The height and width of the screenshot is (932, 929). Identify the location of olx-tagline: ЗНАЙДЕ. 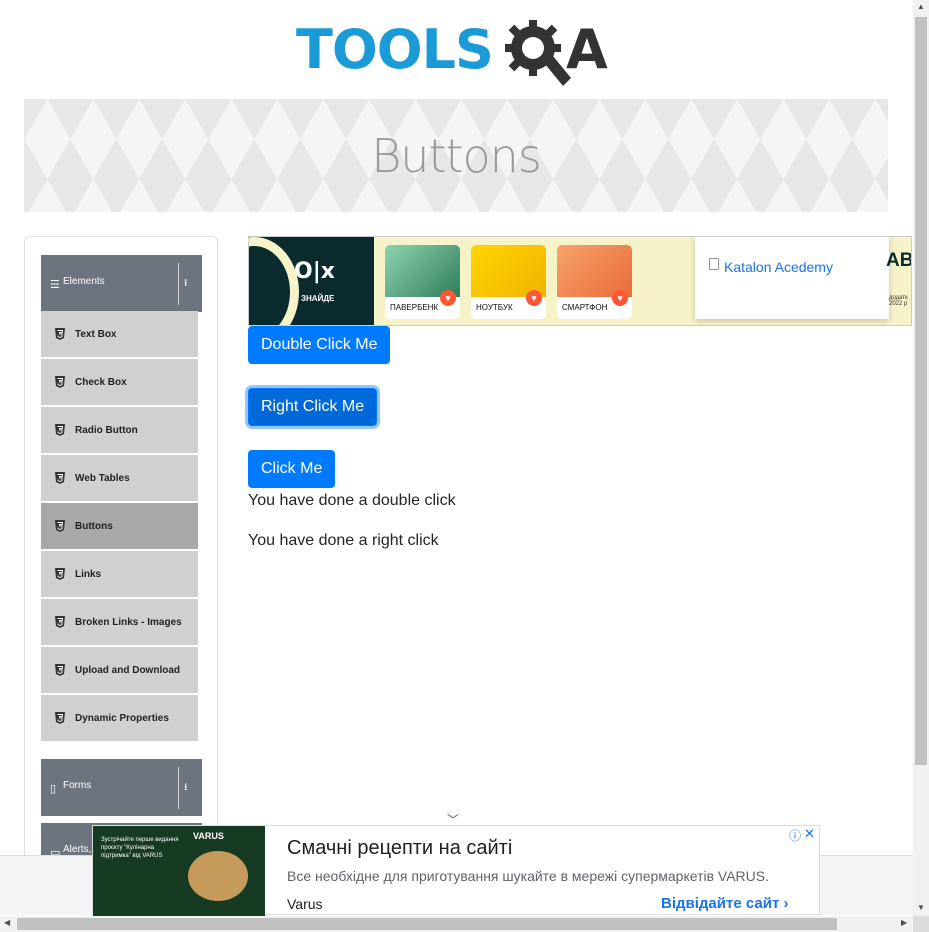
(318, 298).